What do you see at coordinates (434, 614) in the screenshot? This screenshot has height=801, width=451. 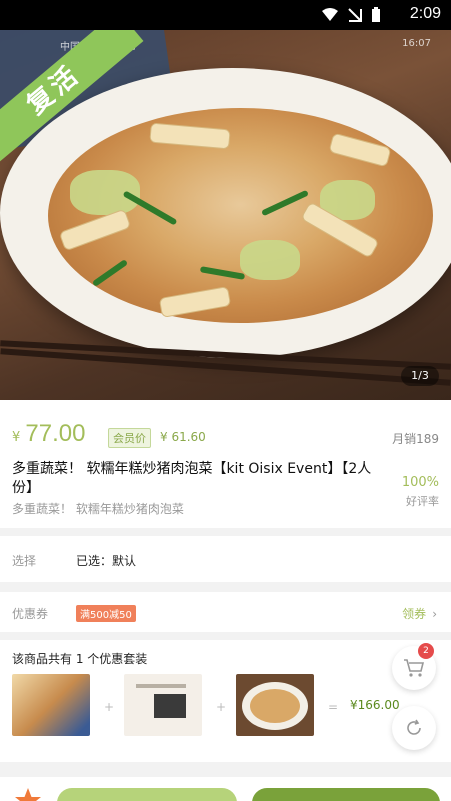 I see `chevron-right-icon: ›` at bounding box center [434, 614].